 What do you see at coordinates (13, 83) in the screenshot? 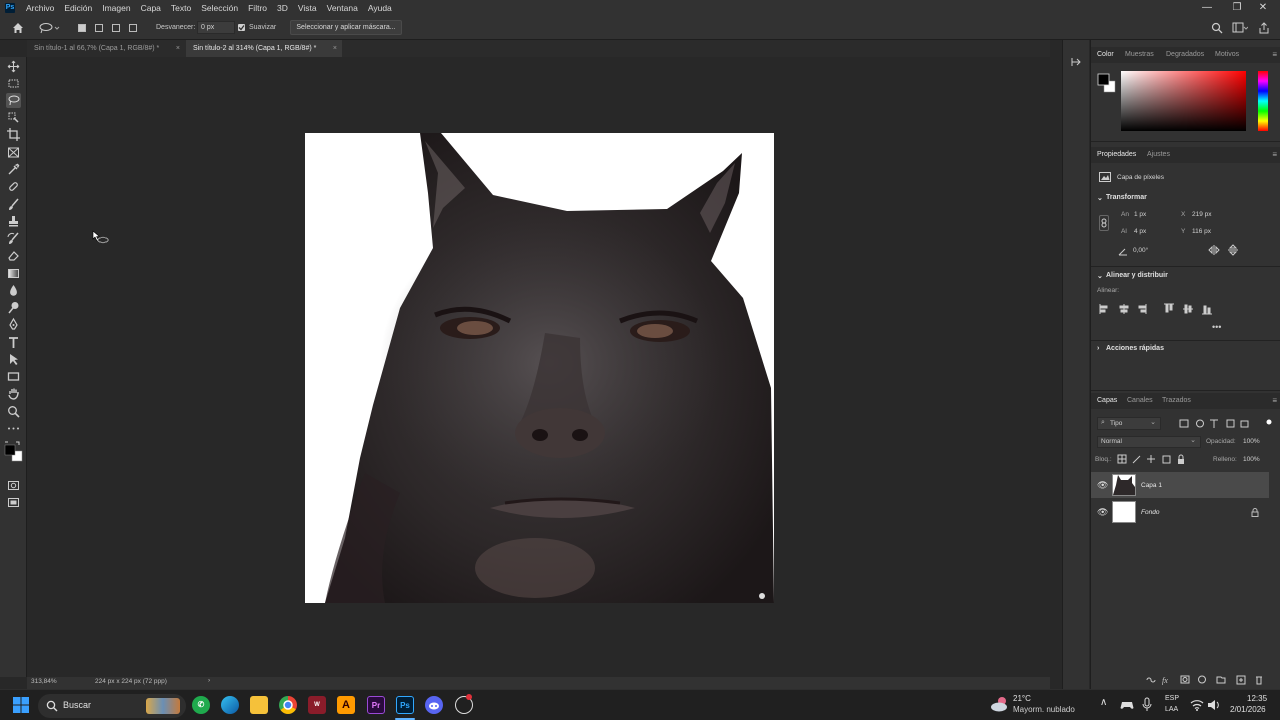
I see `marquee-tool-icon` at bounding box center [13, 83].